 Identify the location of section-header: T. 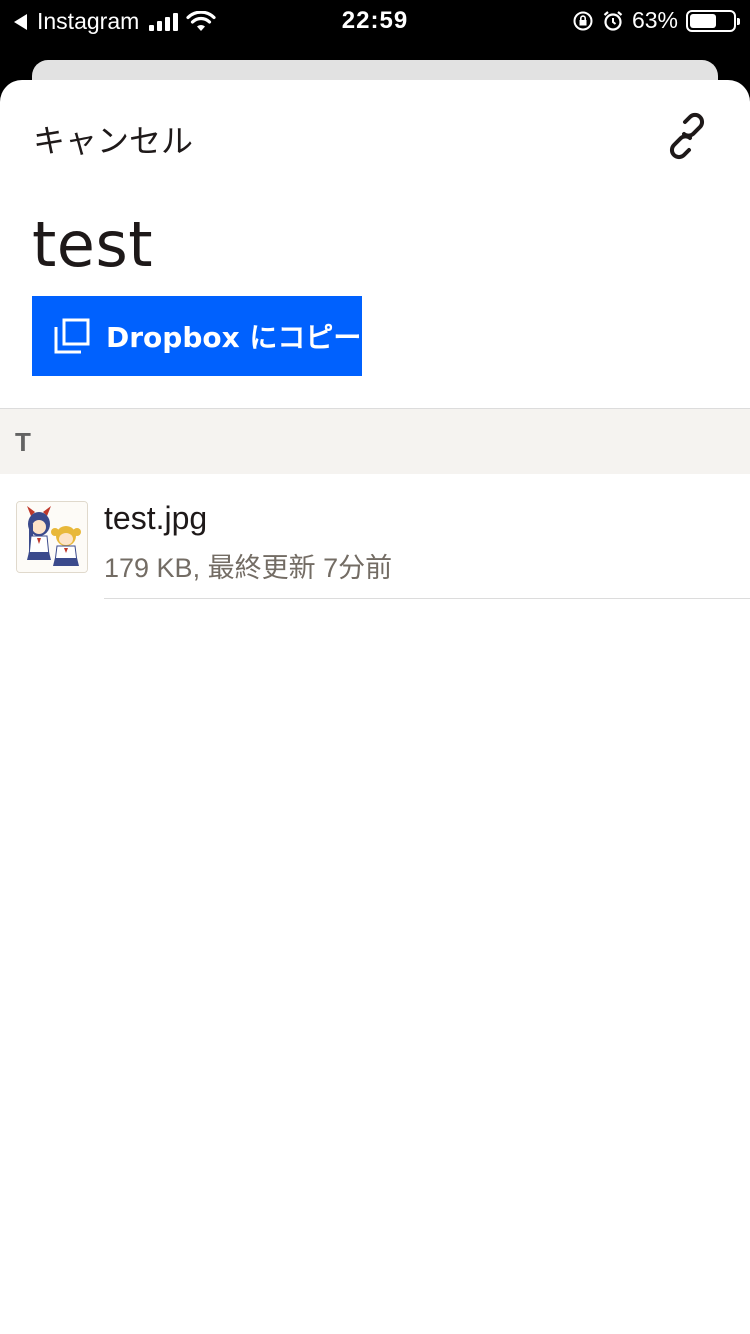
(375, 441).